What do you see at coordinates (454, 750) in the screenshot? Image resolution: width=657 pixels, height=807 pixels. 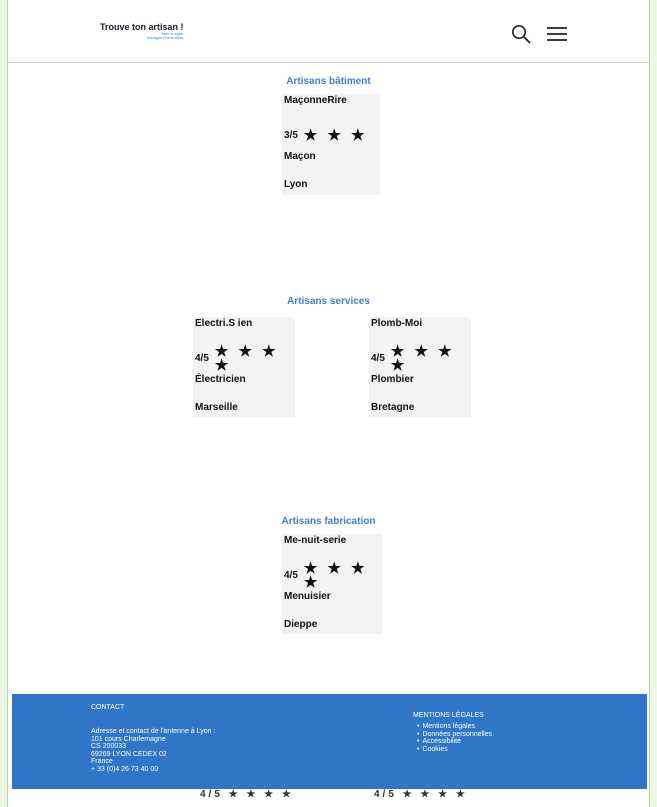 I see `footer-link-cookies: Cookies` at bounding box center [454, 750].